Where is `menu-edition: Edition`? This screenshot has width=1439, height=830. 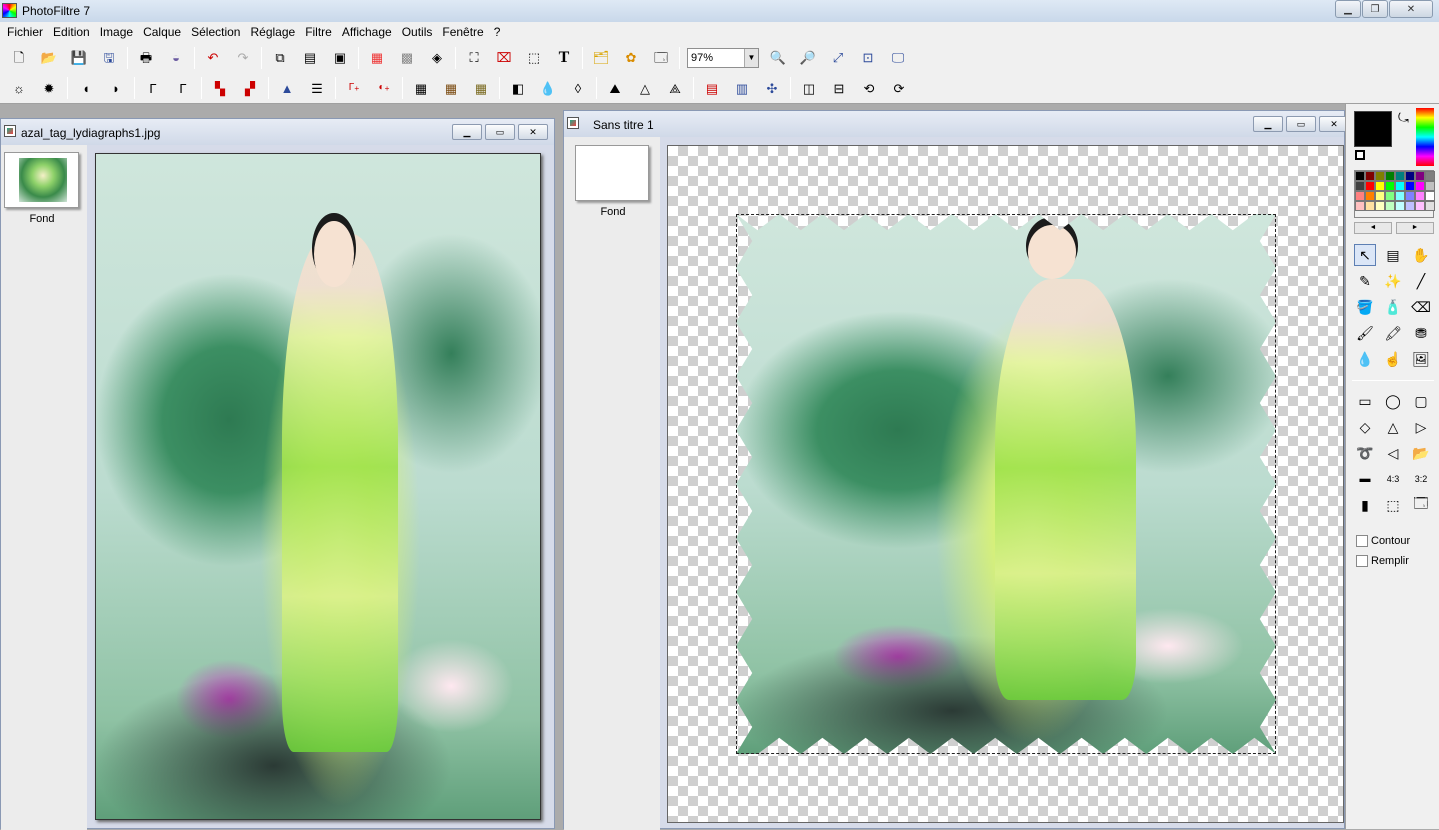 menu-edition: Edition is located at coordinates (71, 32).